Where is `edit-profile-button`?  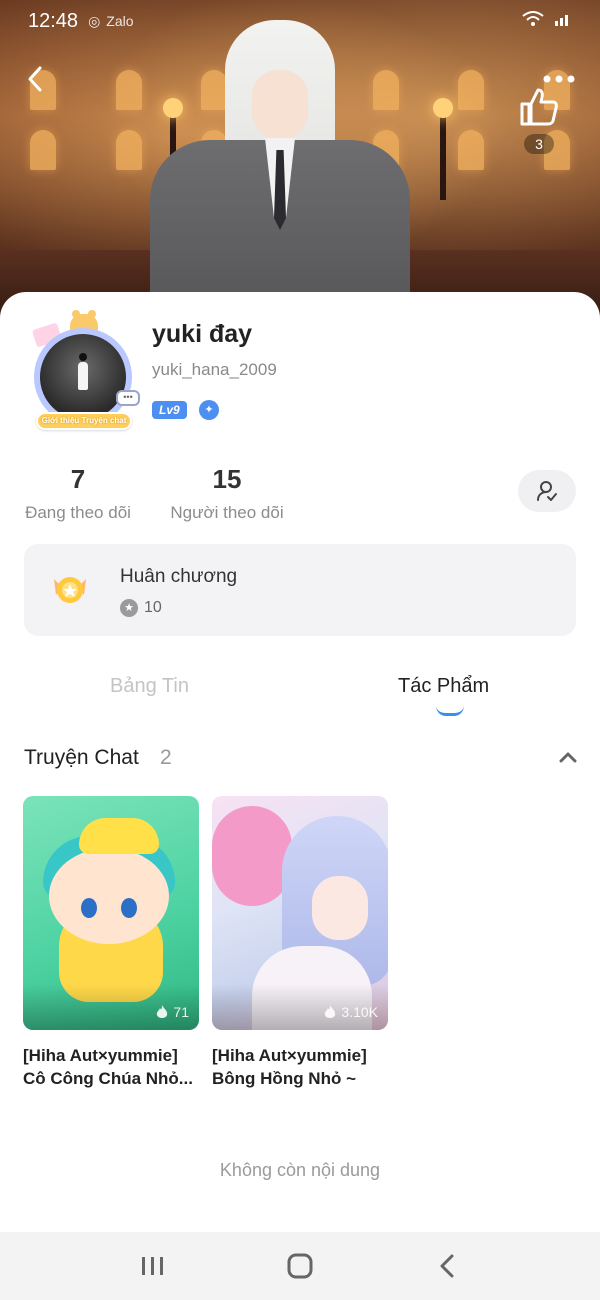
edit-profile-button is located at coordinates (547, 491).